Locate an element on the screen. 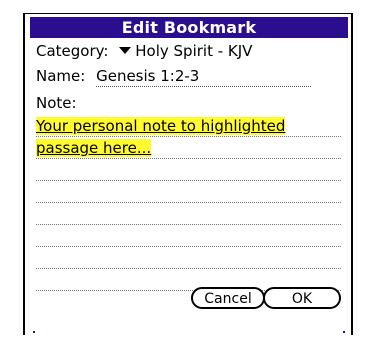  name-label: Name: is located at coordinates (61, 76).